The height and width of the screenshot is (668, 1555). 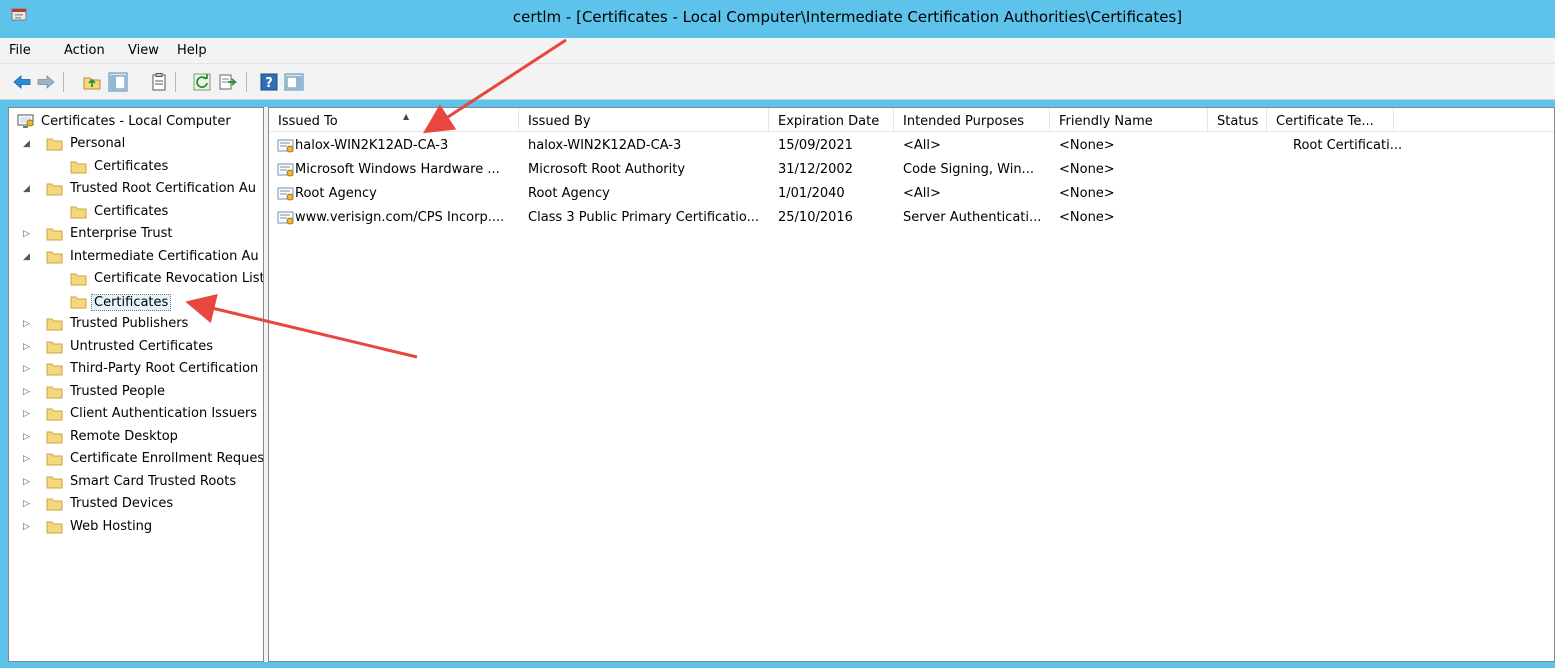 I want to click on tree-item: ▷ Trusted People, so click(x=136, y=393).